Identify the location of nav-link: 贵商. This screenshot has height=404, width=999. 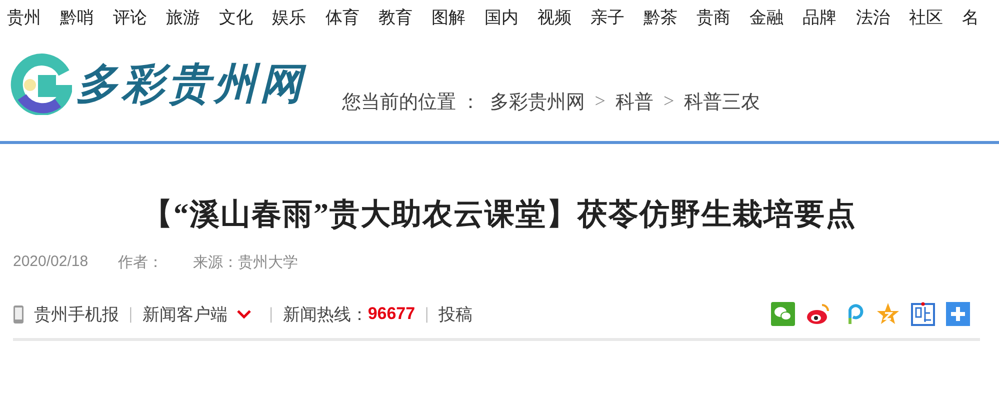
(715, 21).